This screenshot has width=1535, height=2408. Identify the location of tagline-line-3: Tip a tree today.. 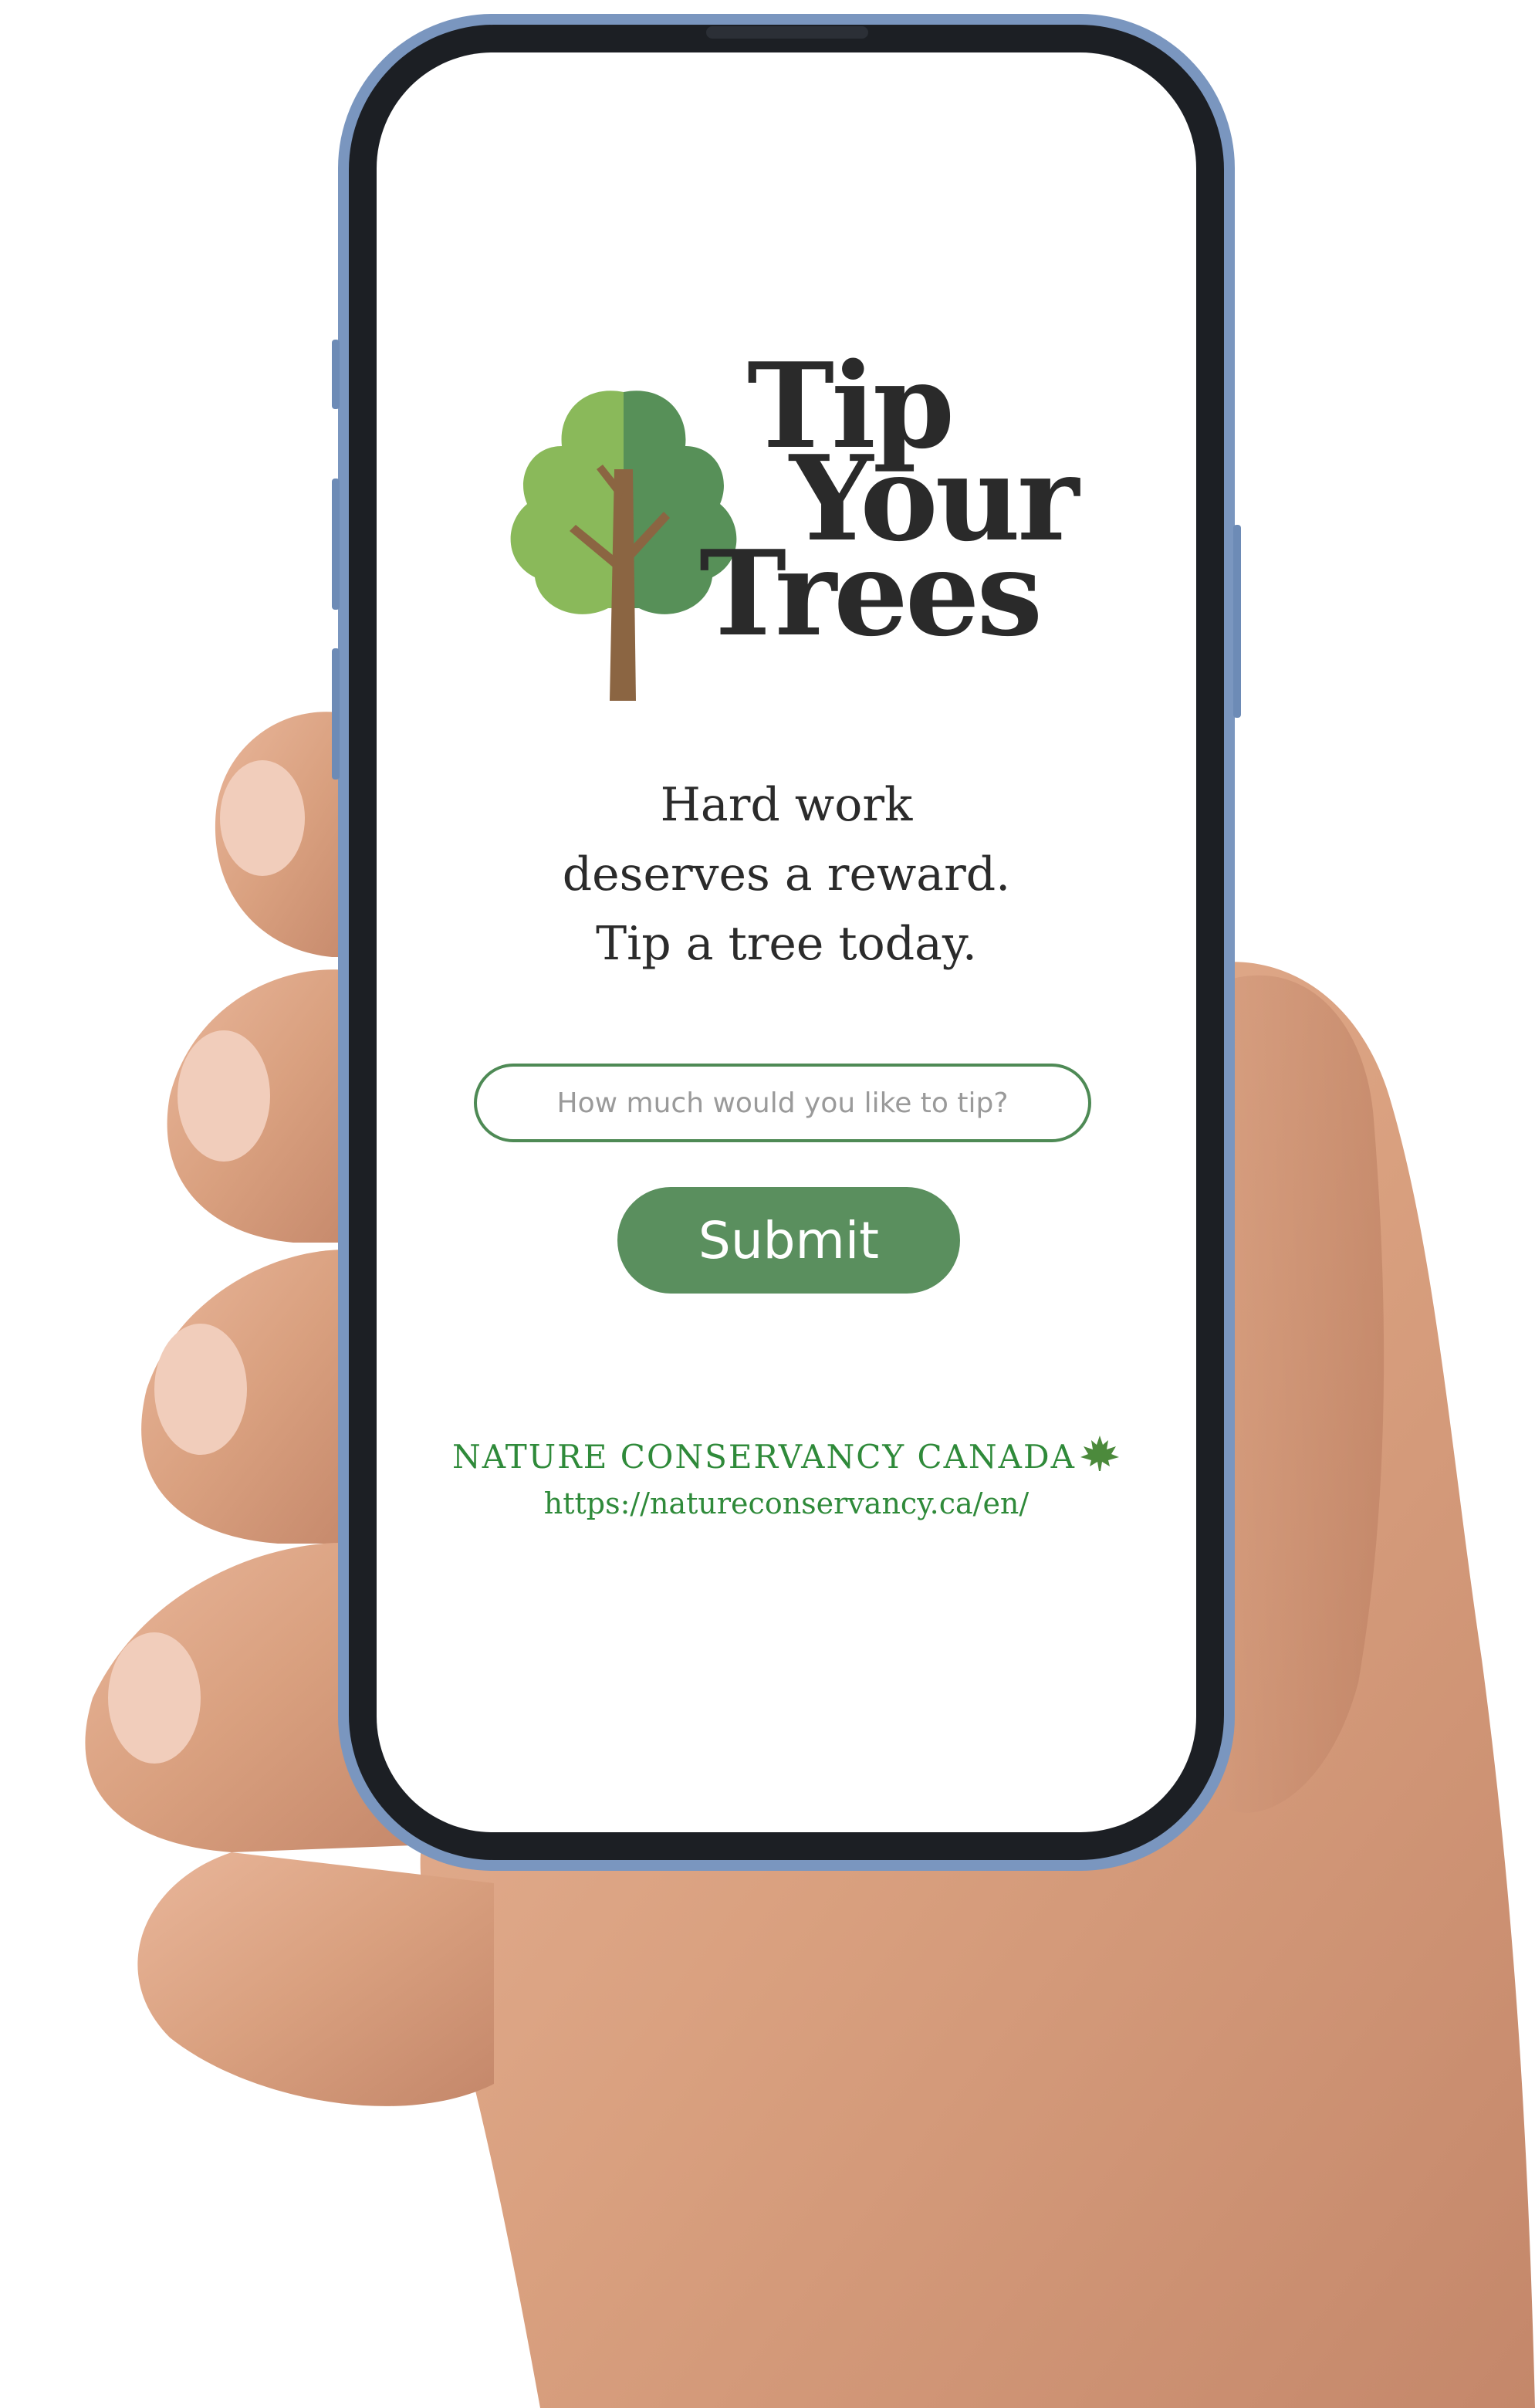
(787, 944).